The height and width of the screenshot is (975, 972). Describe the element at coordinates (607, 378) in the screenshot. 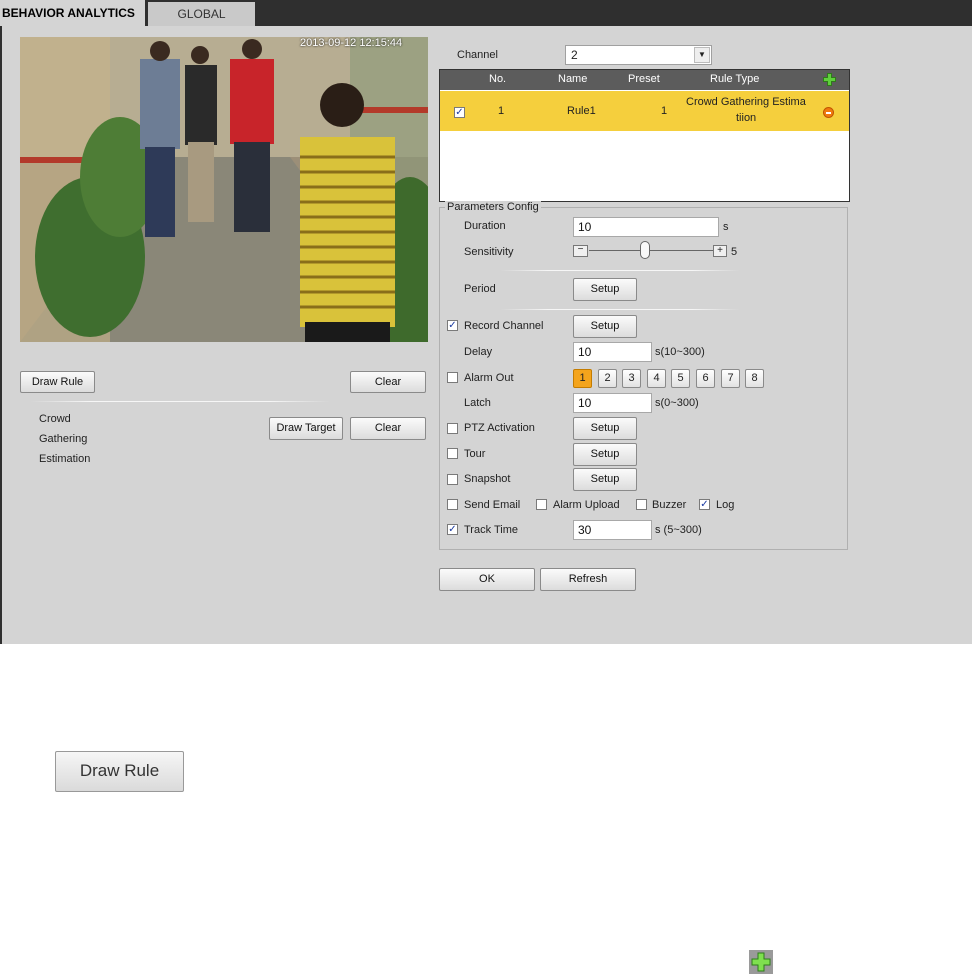

I see `alarm-out-2-button: 2` at that location.